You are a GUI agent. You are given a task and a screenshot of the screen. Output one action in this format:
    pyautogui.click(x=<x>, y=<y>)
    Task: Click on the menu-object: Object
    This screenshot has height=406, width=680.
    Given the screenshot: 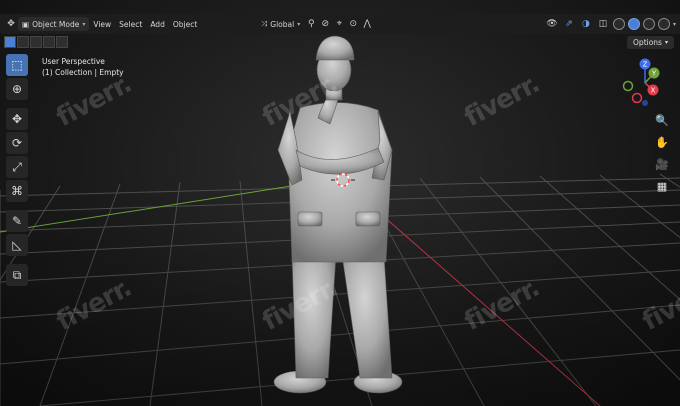 What is the action you would take?
    pyautogui.click(x=185, y=24)
    